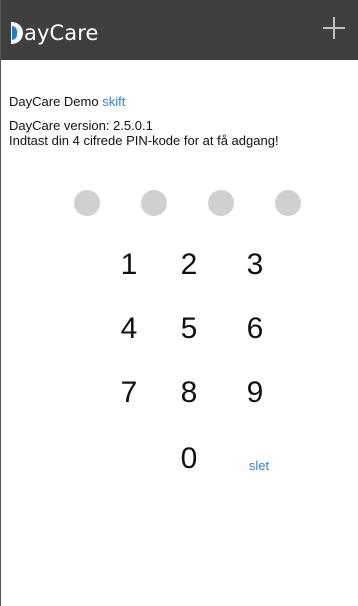 The height and width of the screenshot is (606, 358). Describe the element at coordinates (129, 265) in the screenshot. I see `keypad-key-1: 1` at that location.